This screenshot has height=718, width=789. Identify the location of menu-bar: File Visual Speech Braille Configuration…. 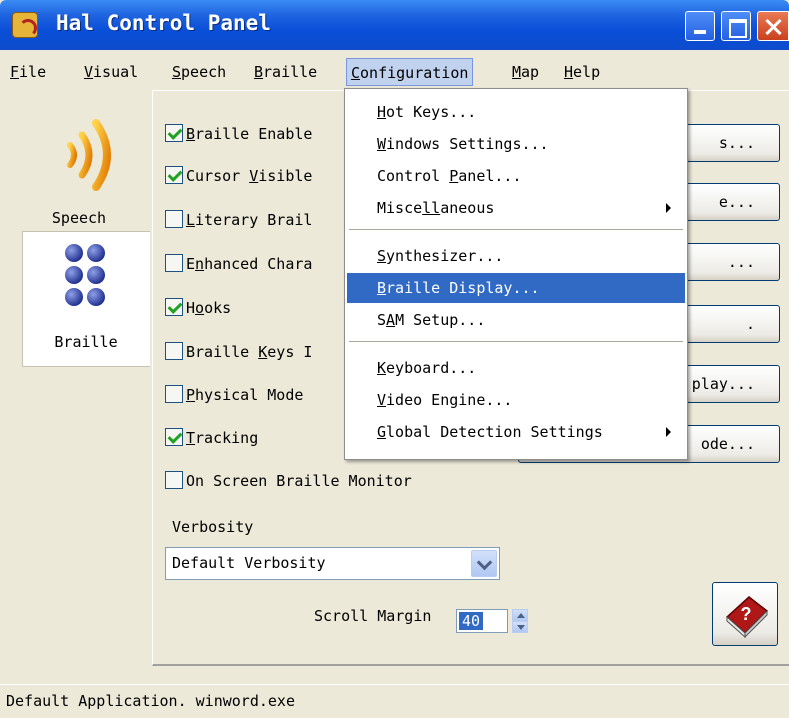
(394, 72).